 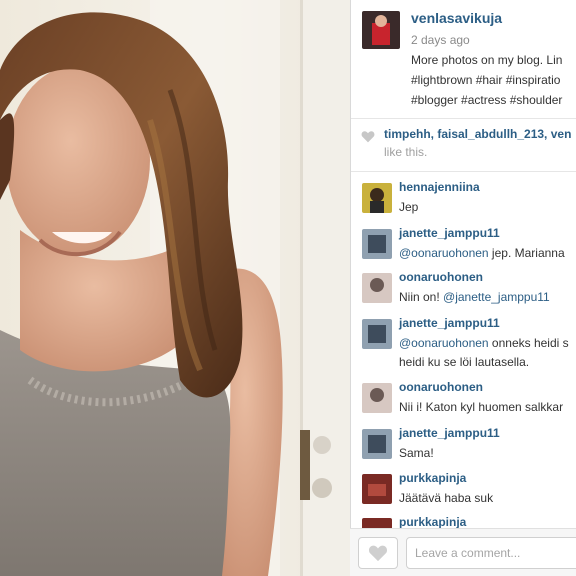 I want to click on comment-text-part: Niin on!, so click(x=421, y=297).